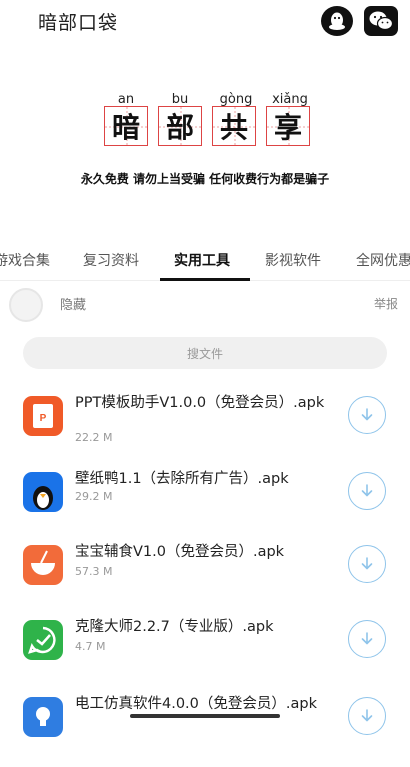  I want to click on tab-games: 游戏合集, so click(25, 260).